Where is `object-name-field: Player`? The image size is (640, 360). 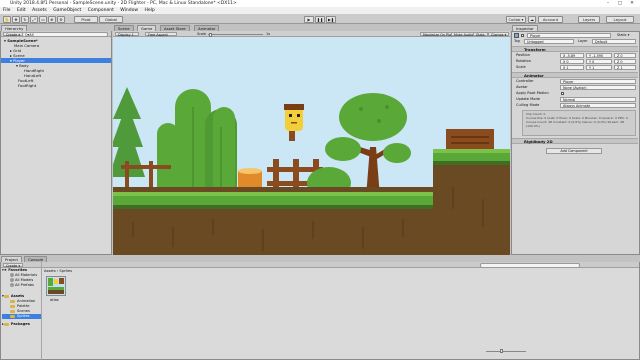 object-name-field: Player is located at coordinates (569, 35).